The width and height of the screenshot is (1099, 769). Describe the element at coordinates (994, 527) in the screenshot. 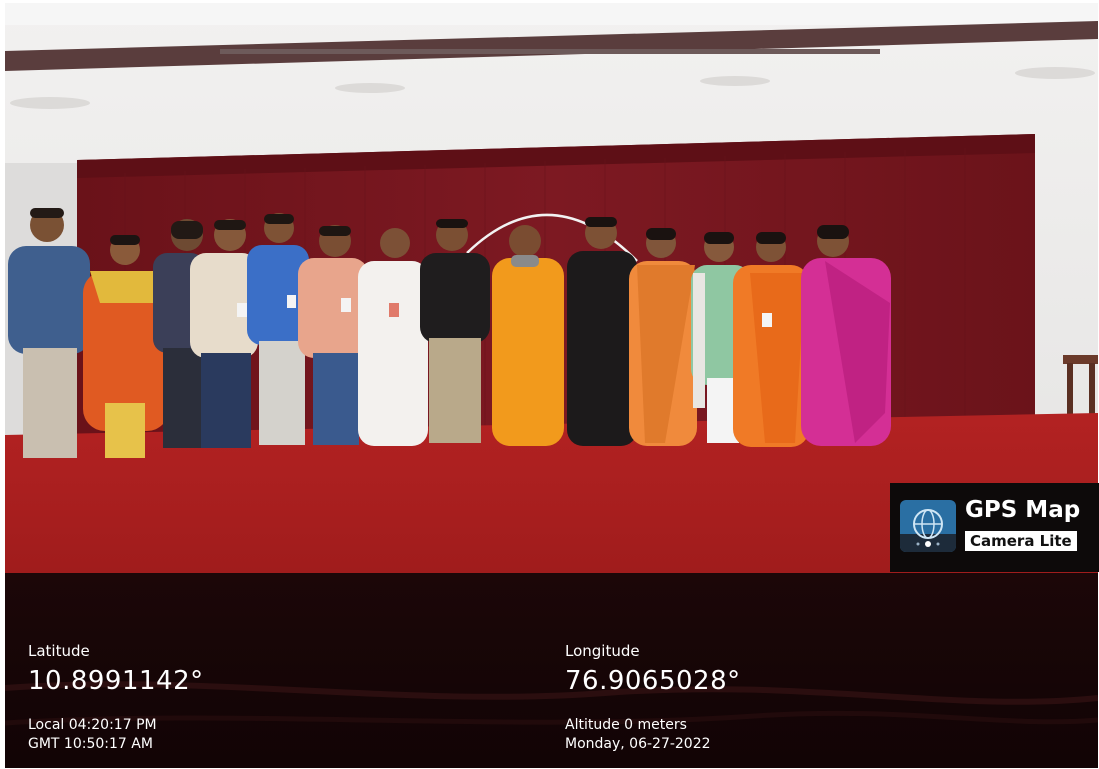

I see `app-watermark: GPS Map Camera Lite` at that location.